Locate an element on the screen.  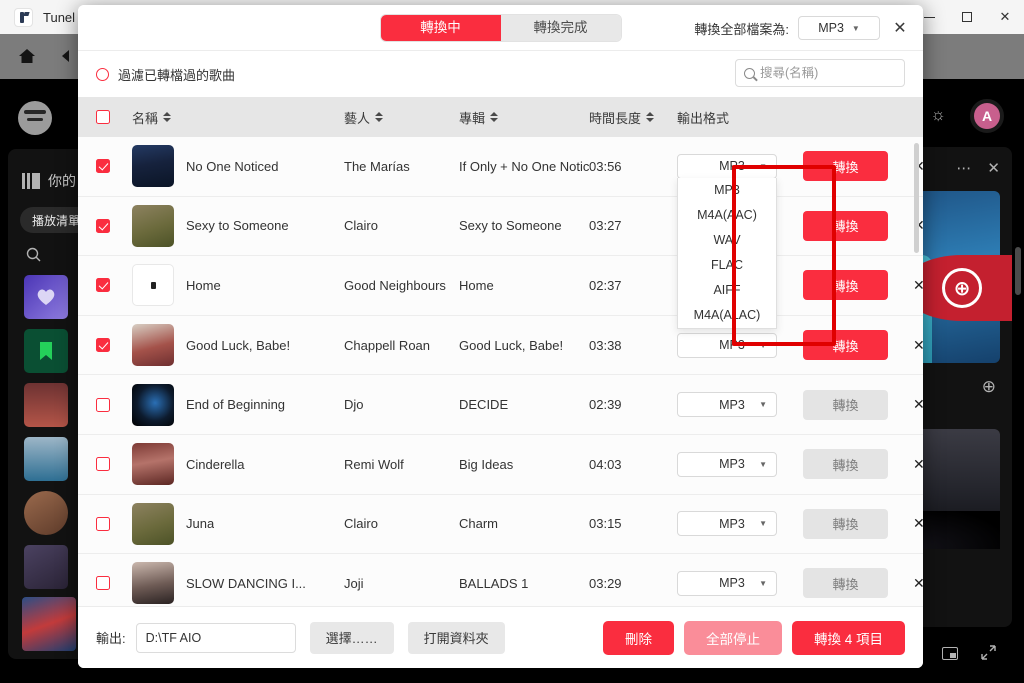
column-header-name: 名稱 is located at coordinates (238, 117).